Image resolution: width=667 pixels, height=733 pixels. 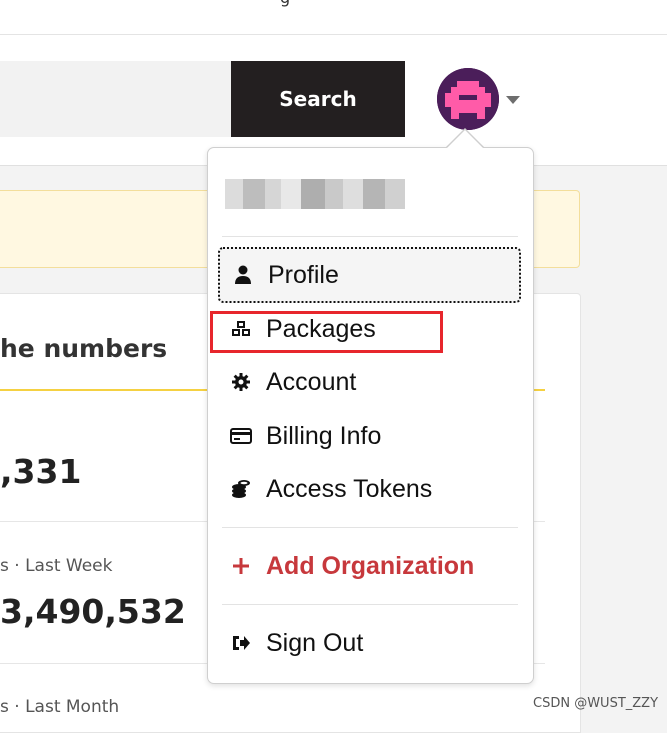 What do you see at coordinates (285, 3) in the screenshot?
I see `top-bar-partial-text: g` at bounding box center [285, 3].